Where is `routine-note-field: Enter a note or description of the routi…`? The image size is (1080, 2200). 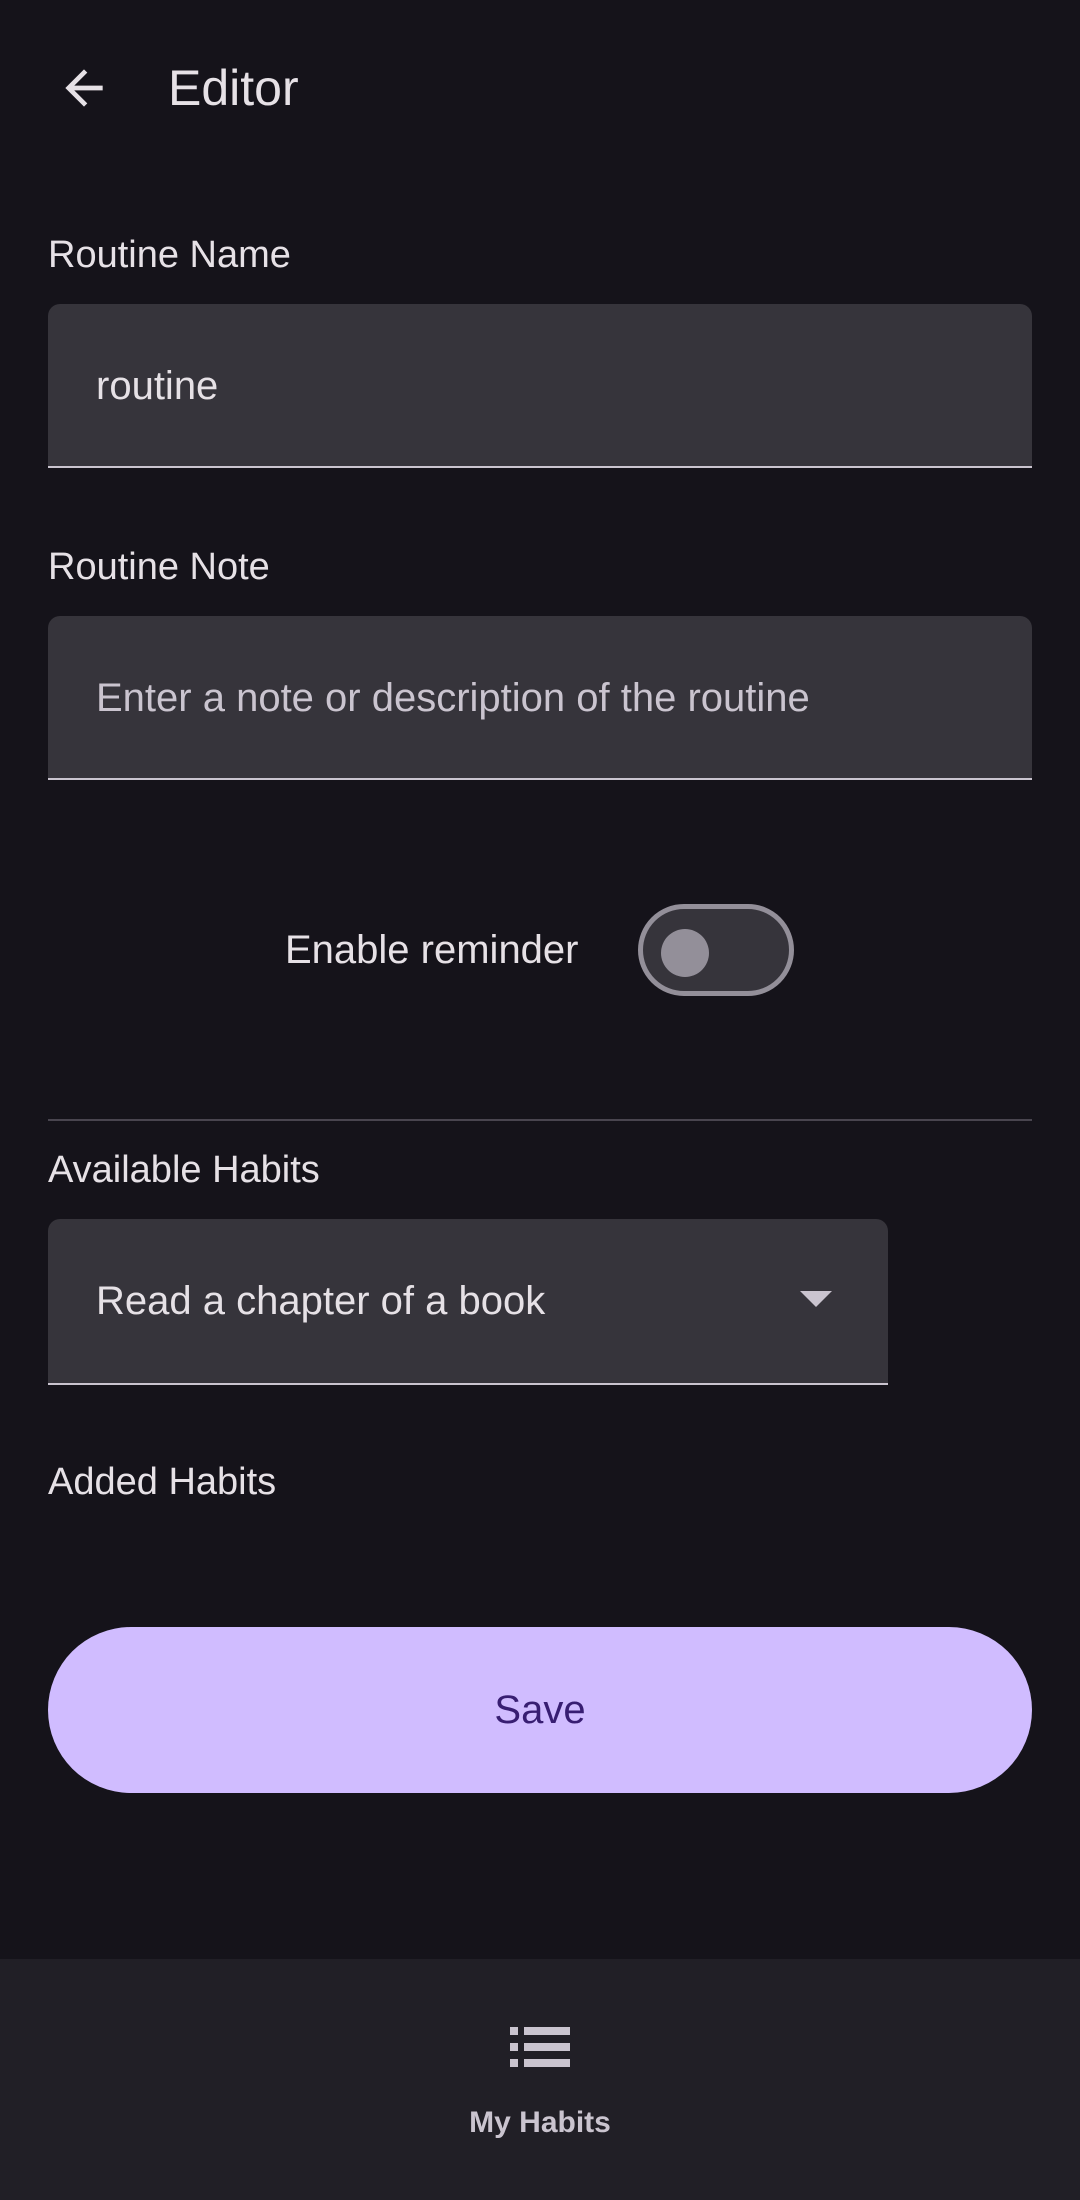
routine-note-field: Enter a note or description of the routi… is located at coordinates (540, 698).